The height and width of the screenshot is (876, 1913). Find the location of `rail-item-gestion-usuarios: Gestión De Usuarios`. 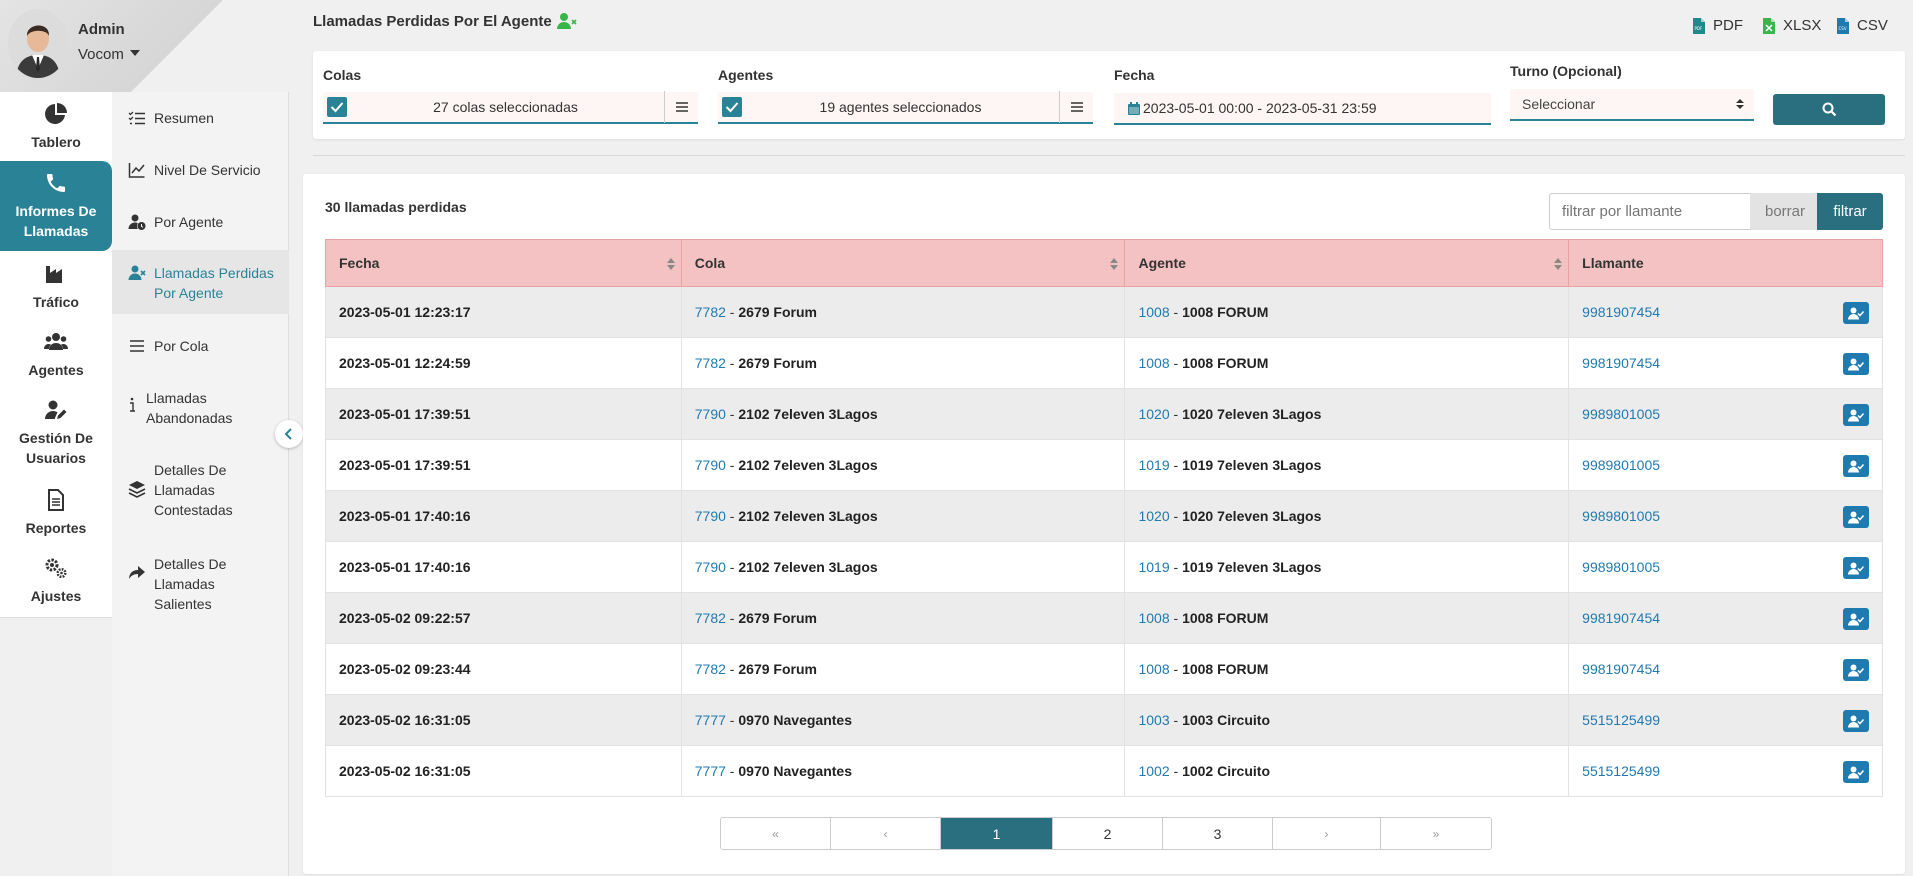

rail-item-gestion-usuarios: Gestión De Usuarios is located at coordinates (56, 436).